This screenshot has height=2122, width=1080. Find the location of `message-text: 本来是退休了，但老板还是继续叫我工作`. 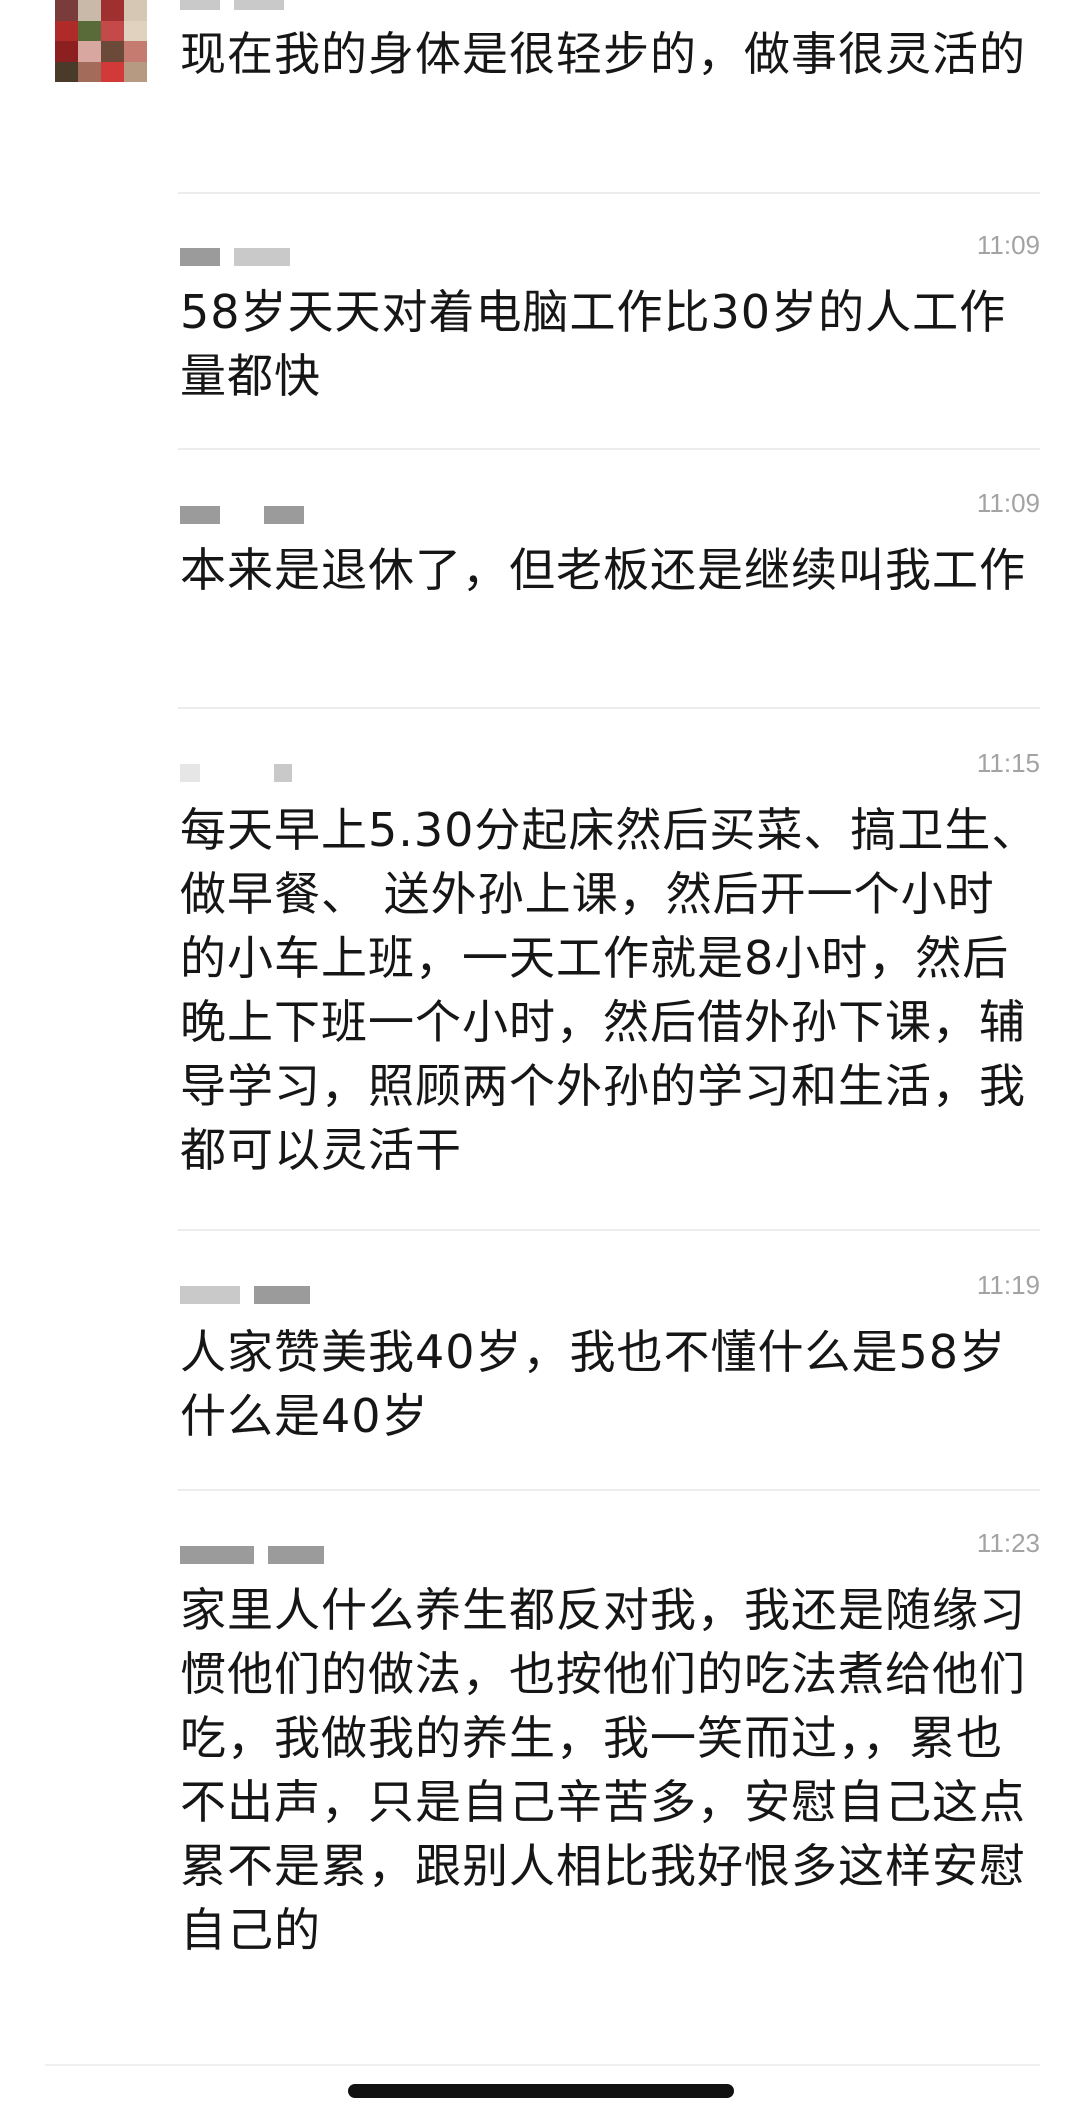

message-text: 本来是退休了，但老板还是继续叫我工作 is located at coordinates (603, 570).